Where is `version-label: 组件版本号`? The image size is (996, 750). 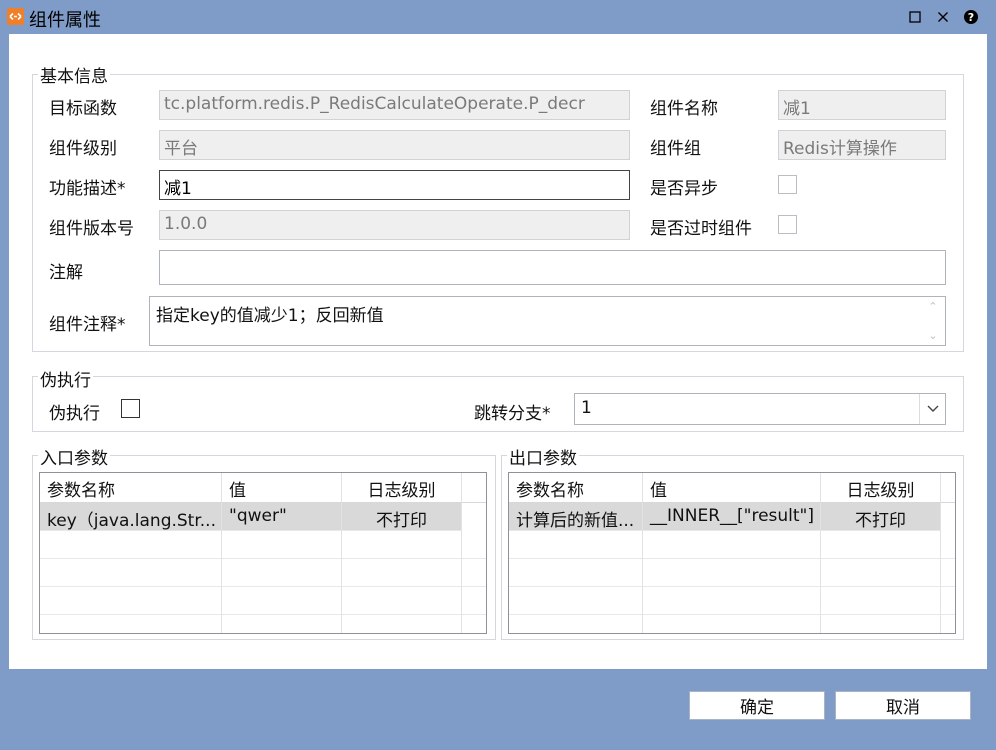
version-label: 组件版本号 is located at coordinates (91, 229).